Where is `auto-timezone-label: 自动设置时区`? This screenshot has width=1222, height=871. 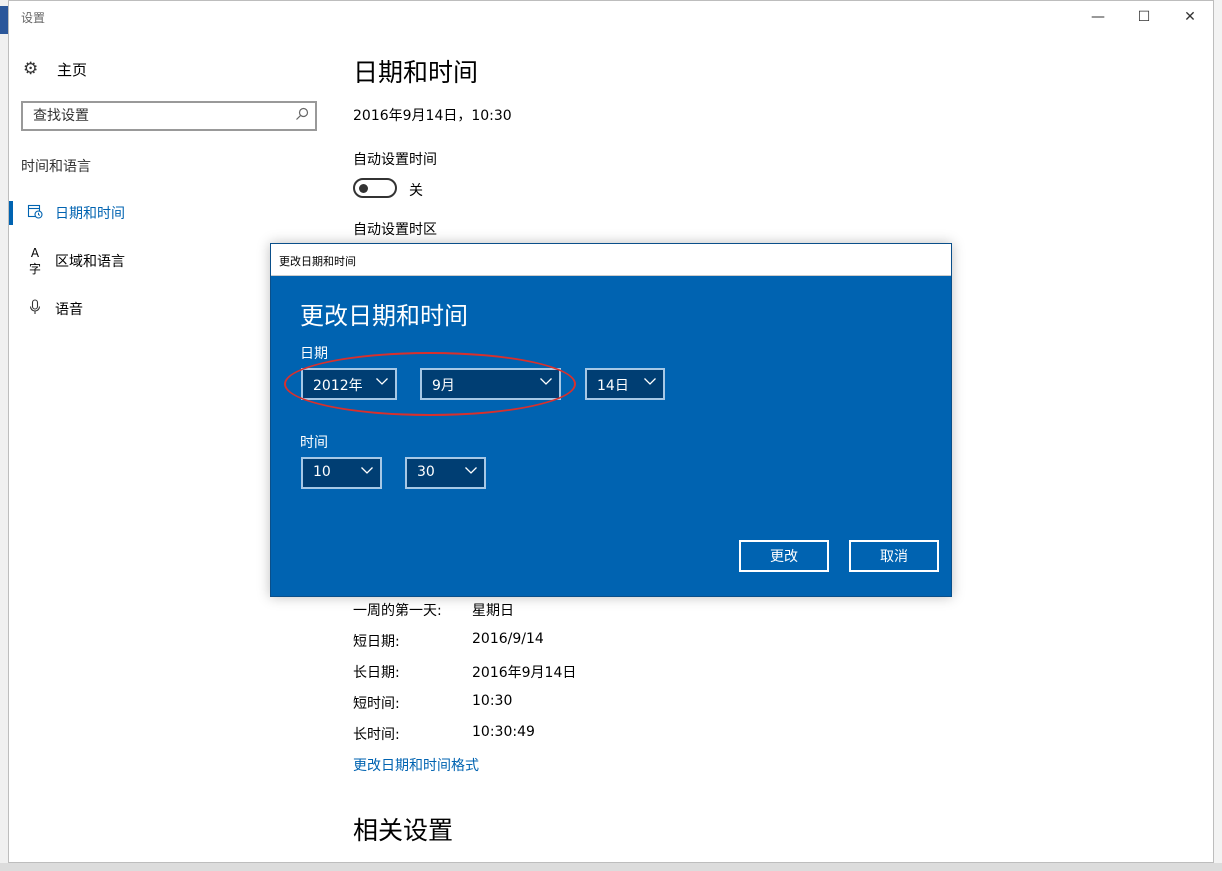
auto-timezone-label: 自动设置时区 is located at coordinates (395, 230).